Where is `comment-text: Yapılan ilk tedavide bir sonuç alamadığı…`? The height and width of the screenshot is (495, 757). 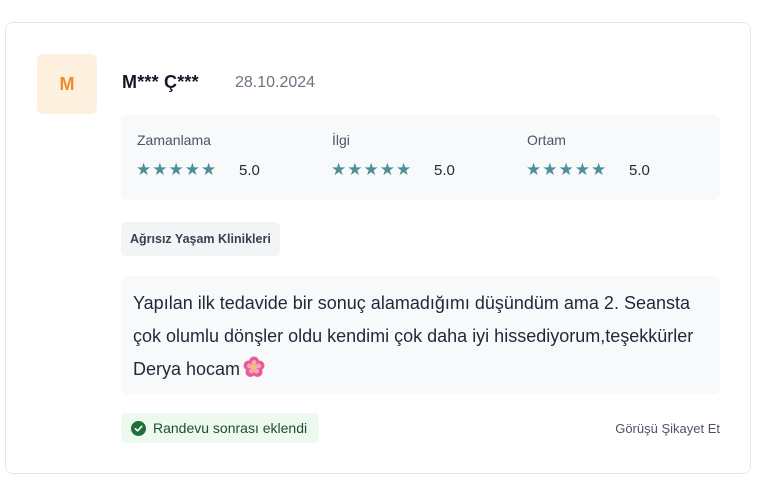 comment-text: Yapılan ilk tedavide bir sonuç alamadığı… is located at coordinates (413, 336).